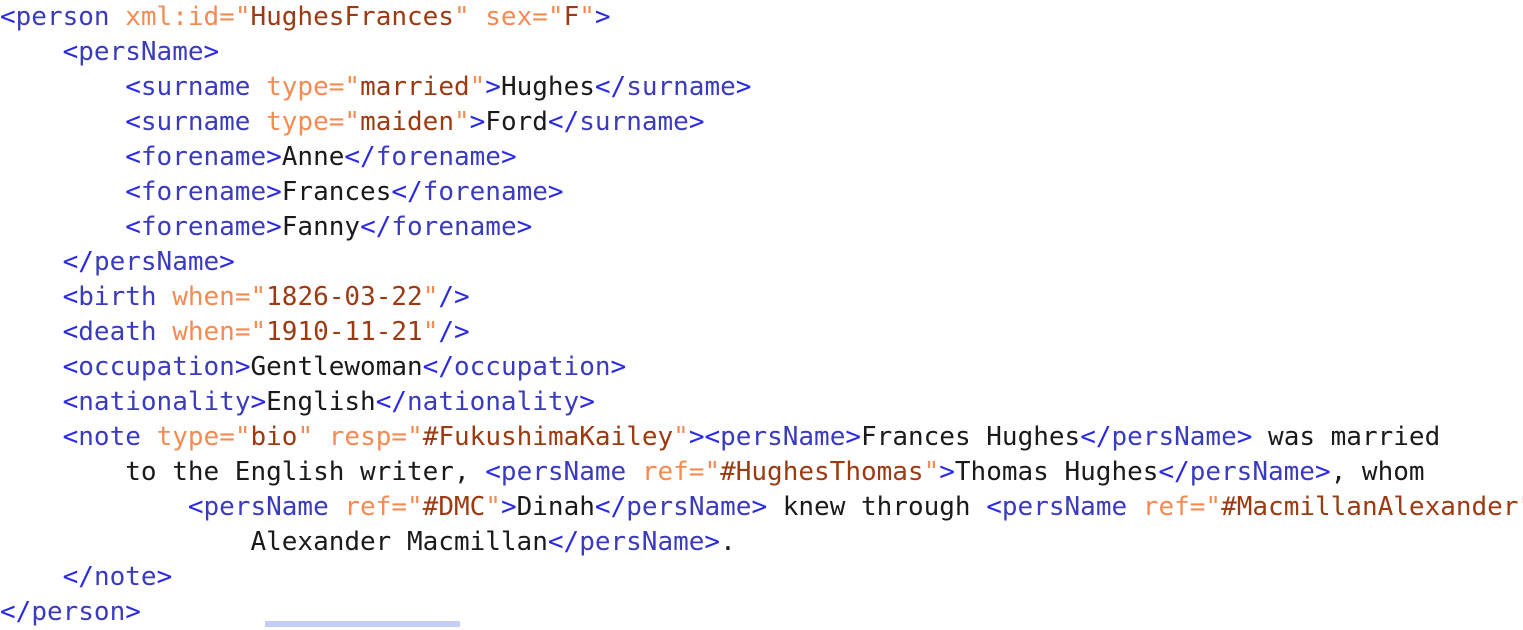  What do you see at coordinates (970, 437) in the screenshot?
I see `xml-text-content: Frances Hughes` at bounding box center [970, 437].